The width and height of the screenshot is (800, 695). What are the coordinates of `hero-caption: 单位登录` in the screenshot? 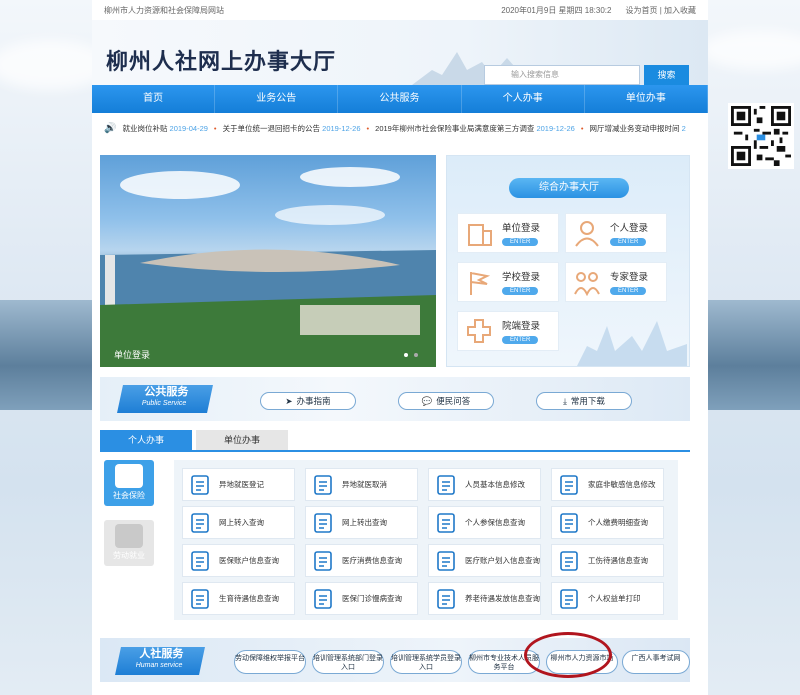 It's located at (132, 355).